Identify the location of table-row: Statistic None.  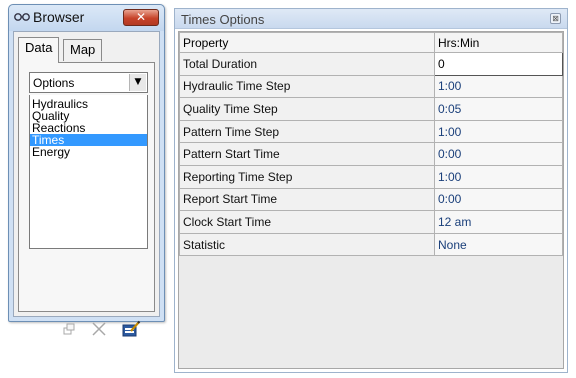
(371, 244).